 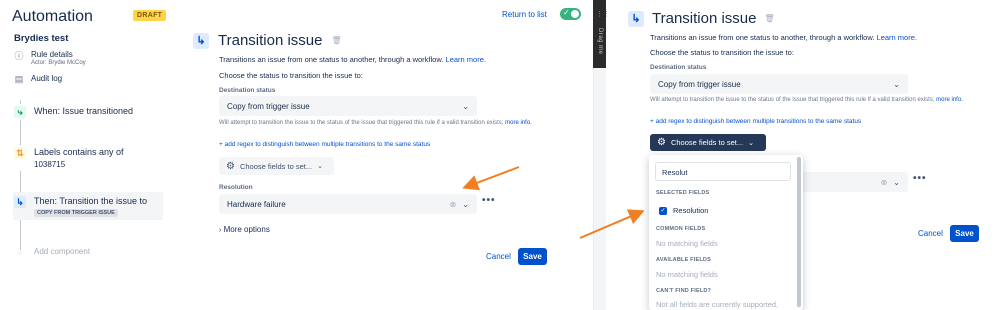 I want to click on annotation-arrow-right, so click(x=612, y=224).